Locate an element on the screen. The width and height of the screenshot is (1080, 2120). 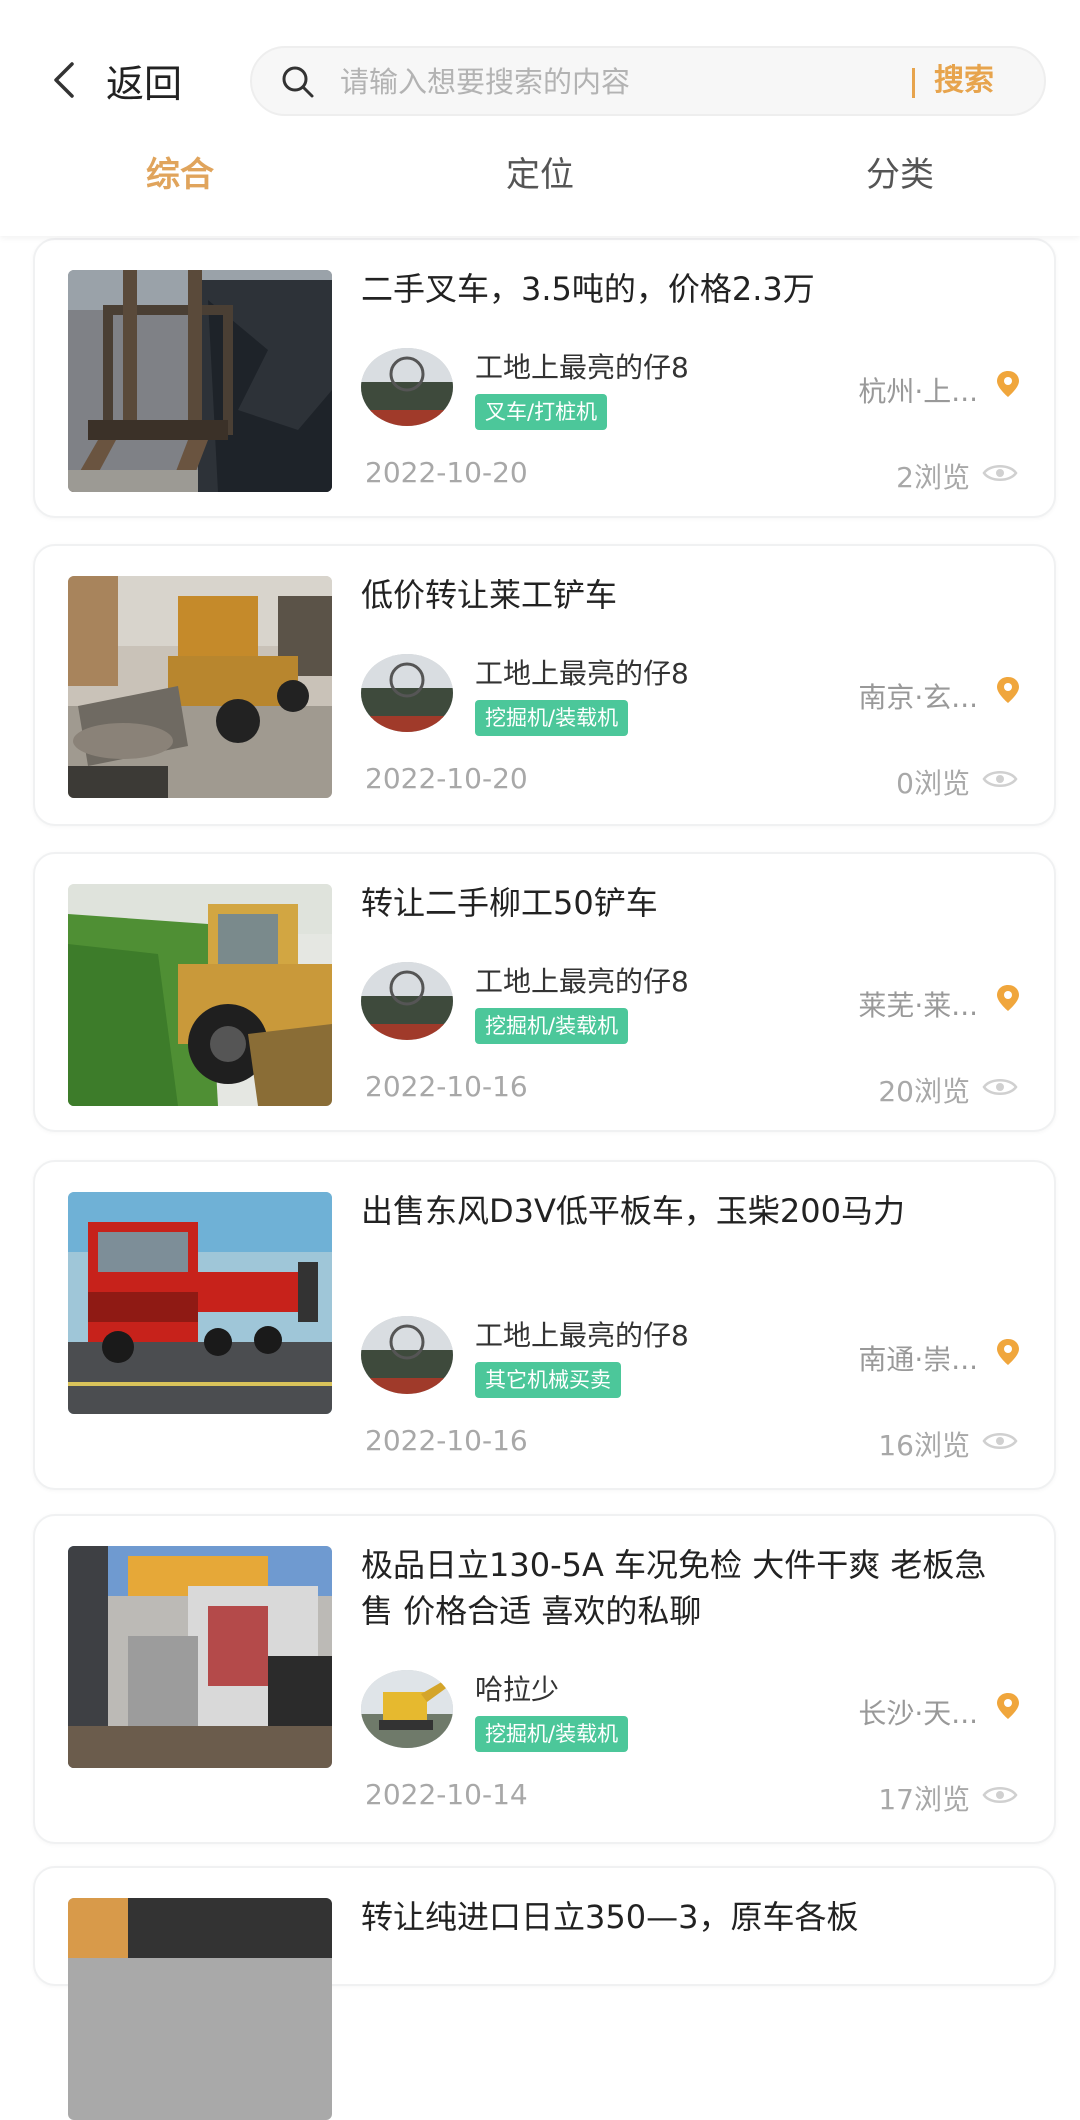
search-divider is located at coordinates (913, 83).